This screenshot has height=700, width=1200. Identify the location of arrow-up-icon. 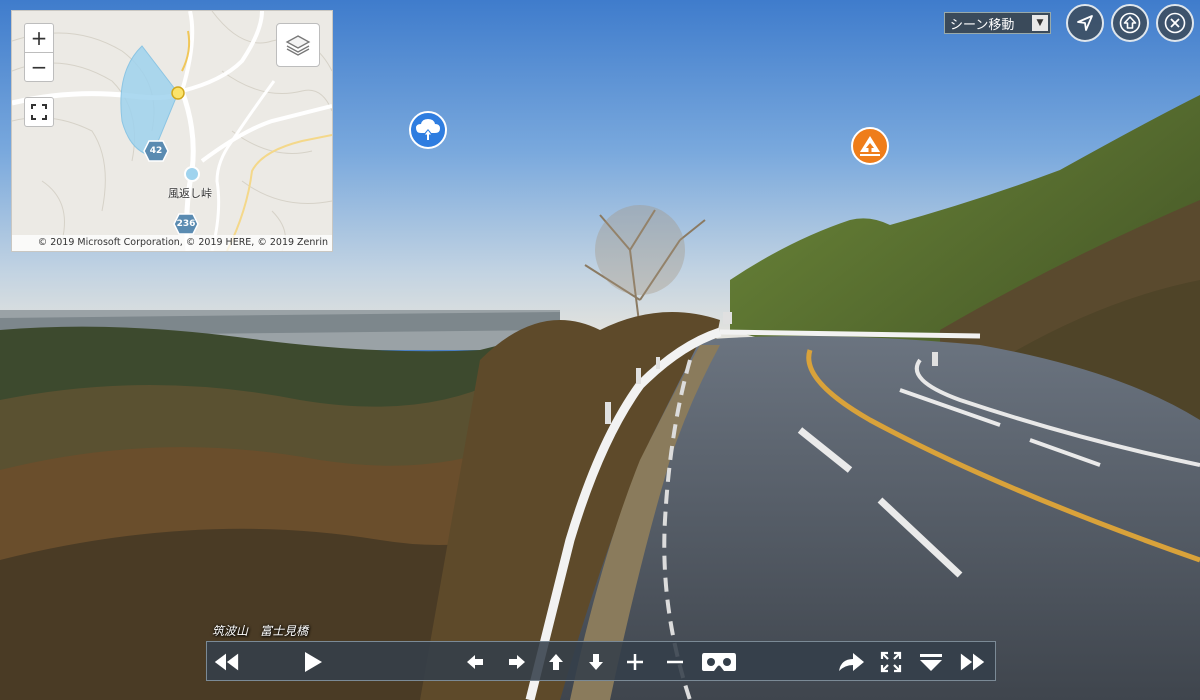
(556, 662).